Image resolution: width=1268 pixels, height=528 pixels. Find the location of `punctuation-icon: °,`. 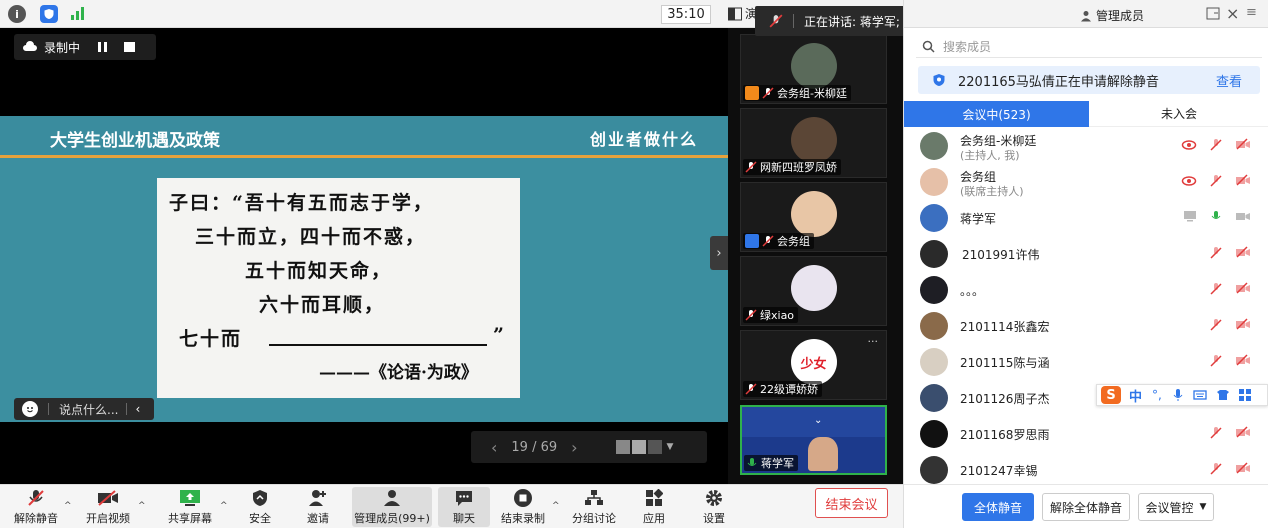

punctuation-icon: °, is located at coordinates (1157, 395).